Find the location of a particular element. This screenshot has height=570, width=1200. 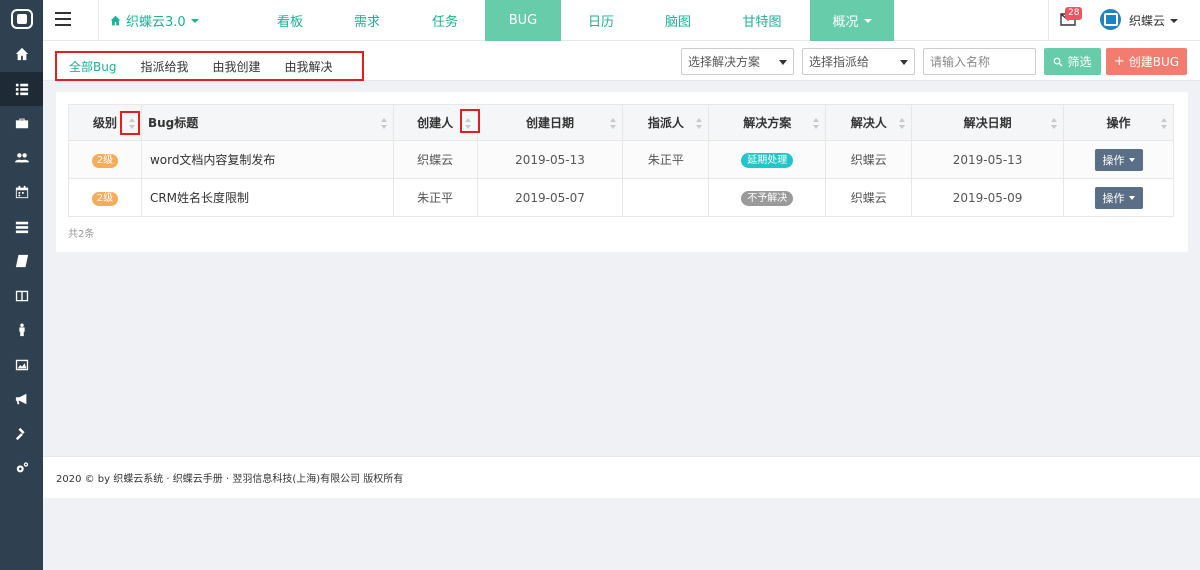

sidebar-item-bullhorn is located at coordinates (21, 399).